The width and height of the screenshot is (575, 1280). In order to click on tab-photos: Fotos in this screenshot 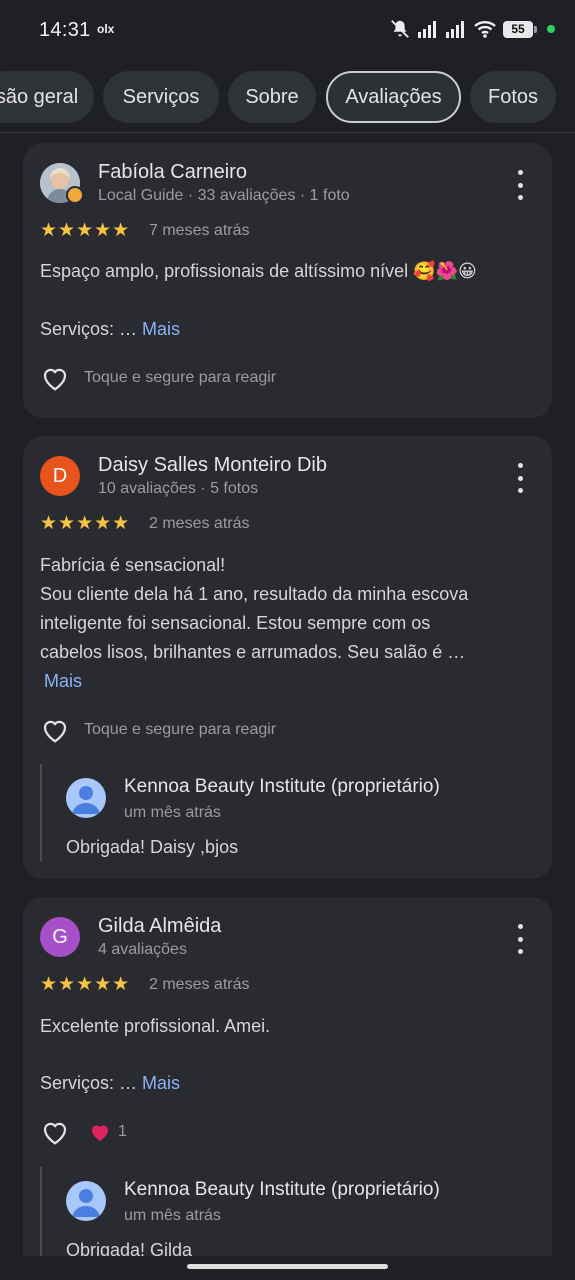, I will do `click(513, 97)`.